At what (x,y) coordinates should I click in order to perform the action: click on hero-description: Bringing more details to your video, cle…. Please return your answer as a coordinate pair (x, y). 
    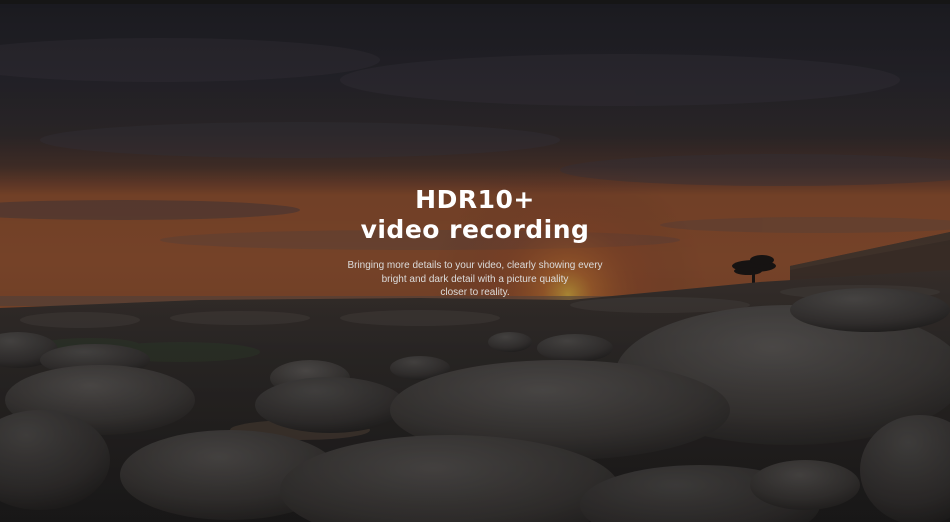
    Looking at the image, I should click on (475, 279).